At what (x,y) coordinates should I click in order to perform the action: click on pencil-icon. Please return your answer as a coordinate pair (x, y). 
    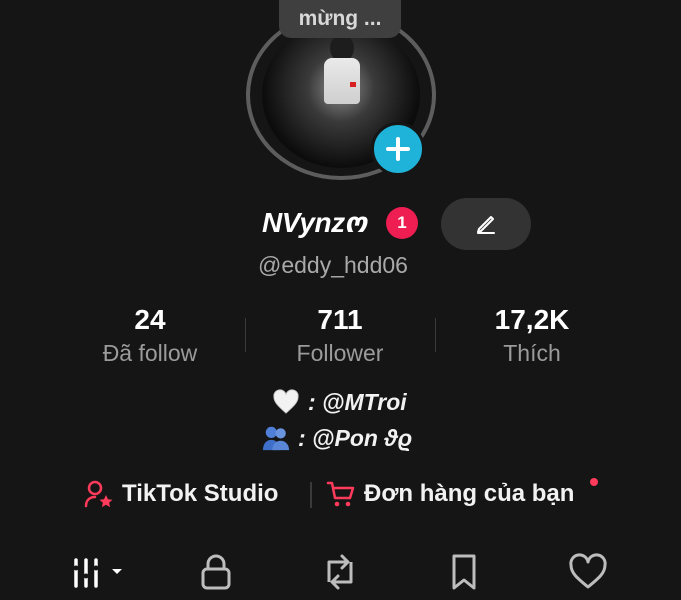
    Looking at the image, I should click on (486, 225).